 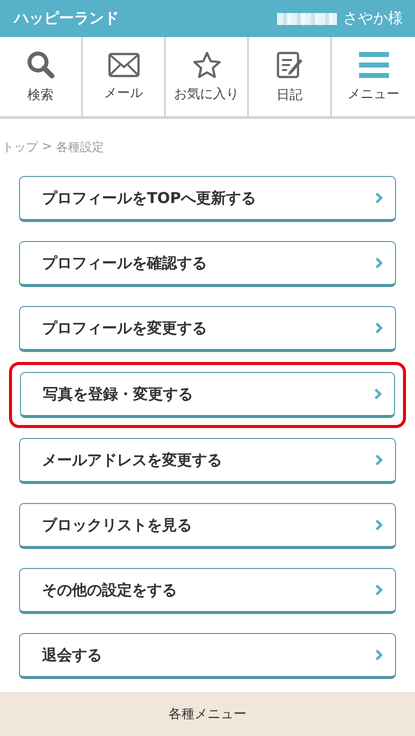 I want to click on menu-item: プロフィールを確認する, so click(x=207, y=264).